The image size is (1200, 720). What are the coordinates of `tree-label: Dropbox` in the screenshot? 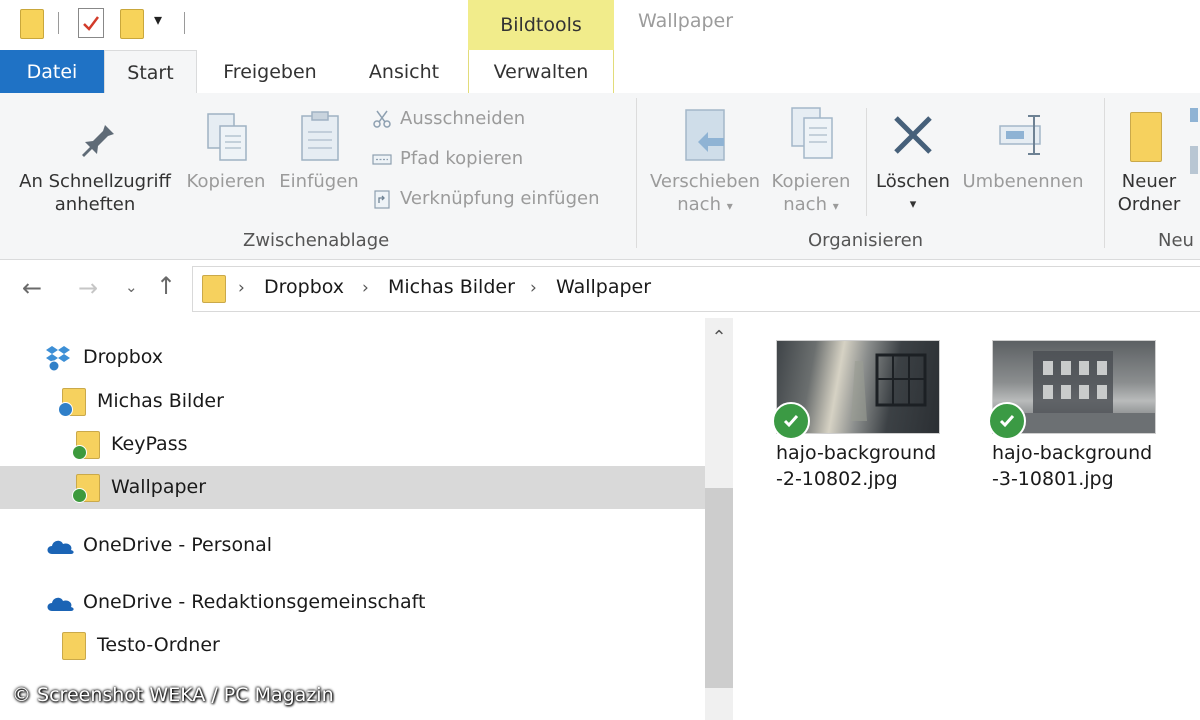 It's located at (123, 357).